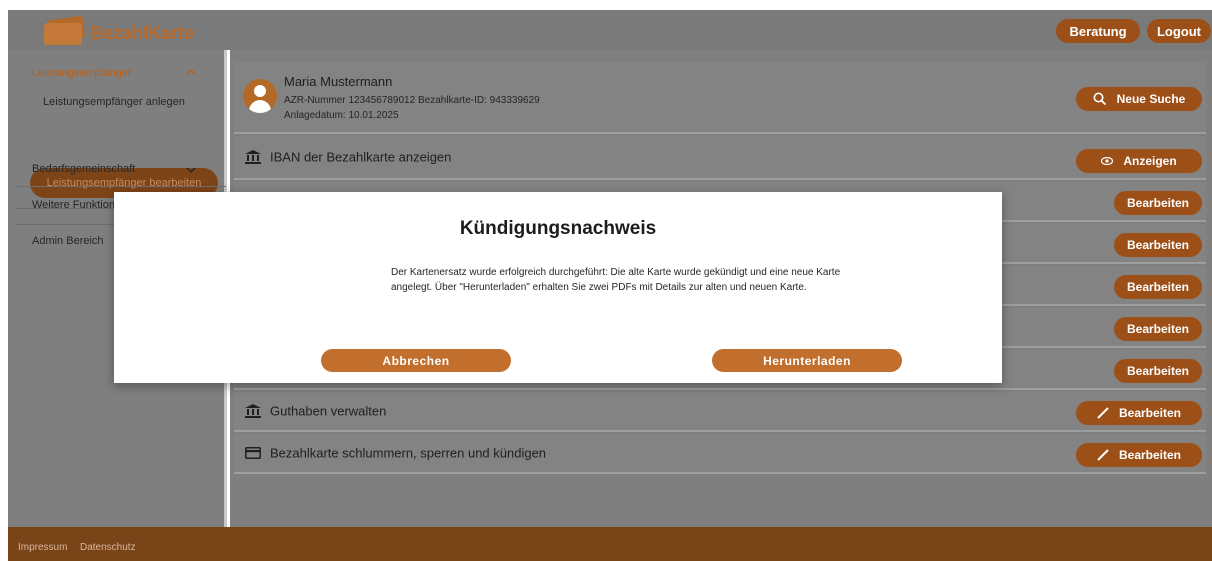 This screenshot has width=1212, height=561. I want to click on row-iban: IBAN der Bezahlkarte anzeigen Anzeigen, so click(720, 158).